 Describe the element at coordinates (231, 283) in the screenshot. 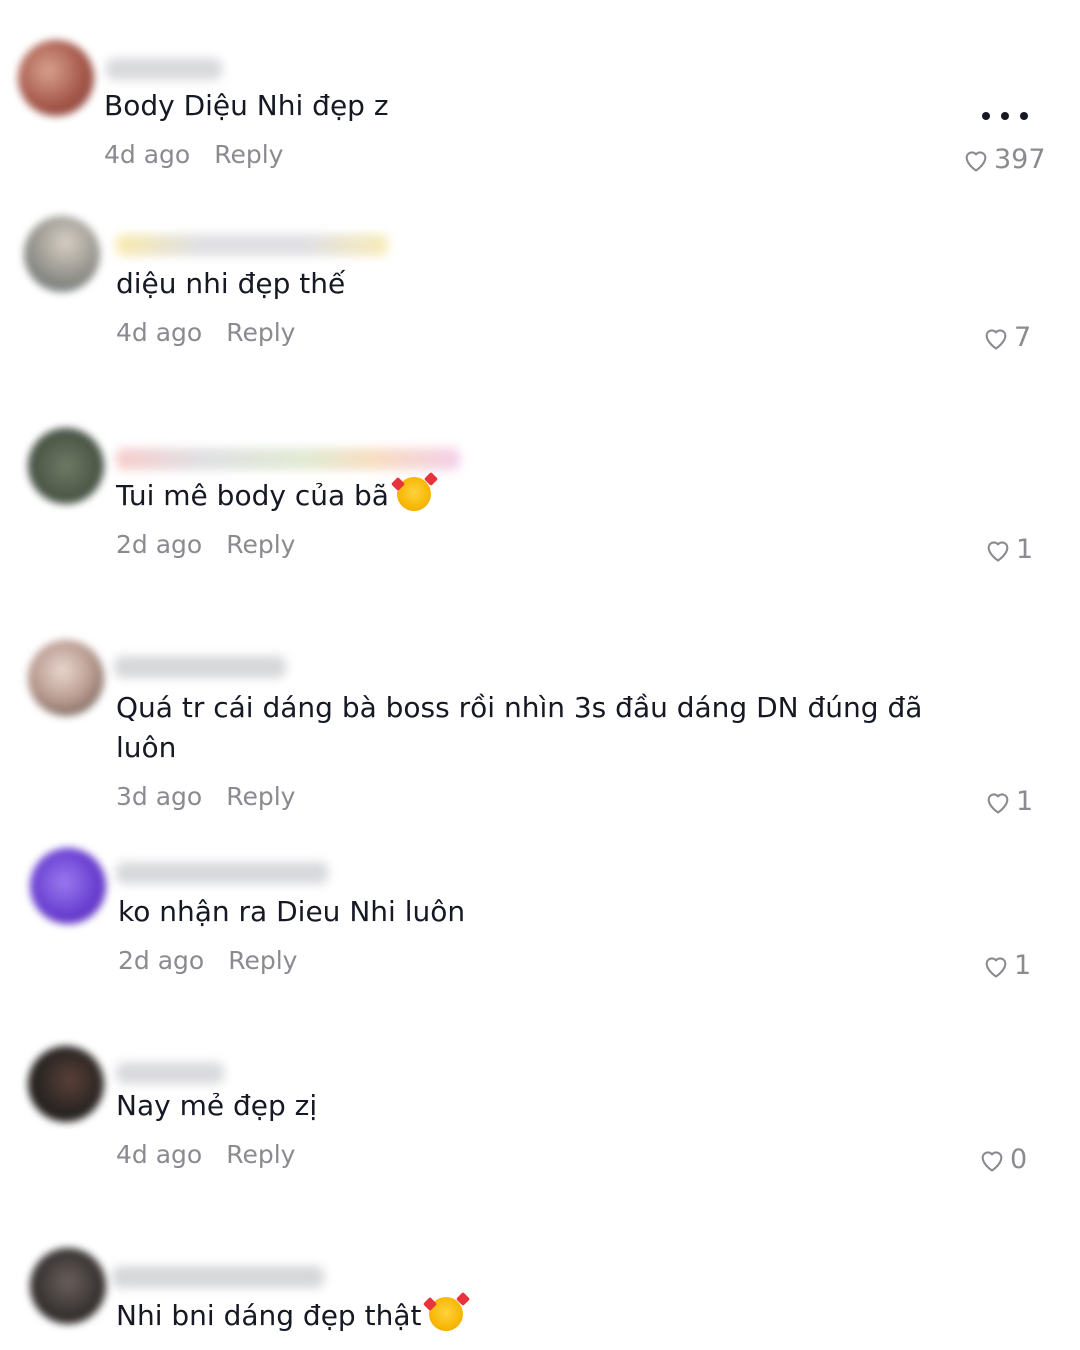

I see `comment-text: diệu nhi đẹp thế` at that location.